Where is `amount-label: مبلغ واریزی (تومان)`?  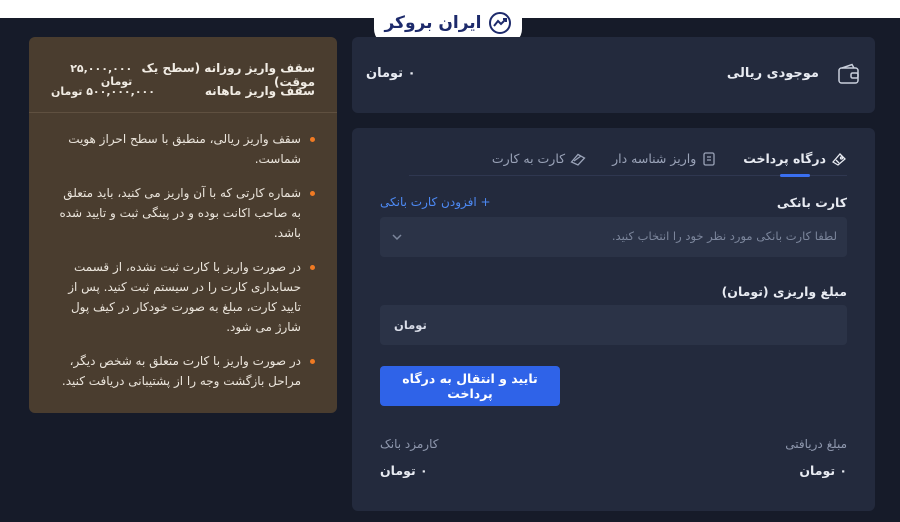 amount-label: مبلغ واریزی (تومان) is located at coordinates (784, 291).